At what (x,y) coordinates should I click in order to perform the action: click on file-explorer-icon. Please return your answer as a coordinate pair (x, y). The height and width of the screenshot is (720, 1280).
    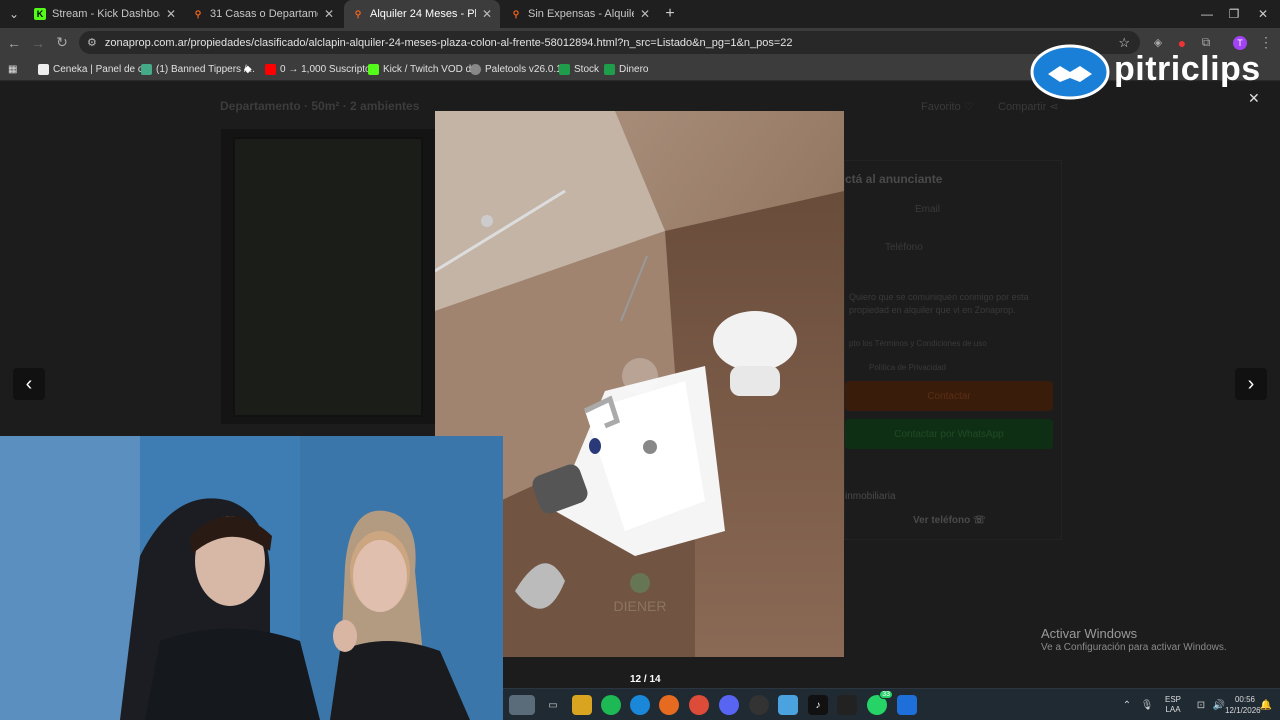
    Looking at the image, I should click on (582, 705).